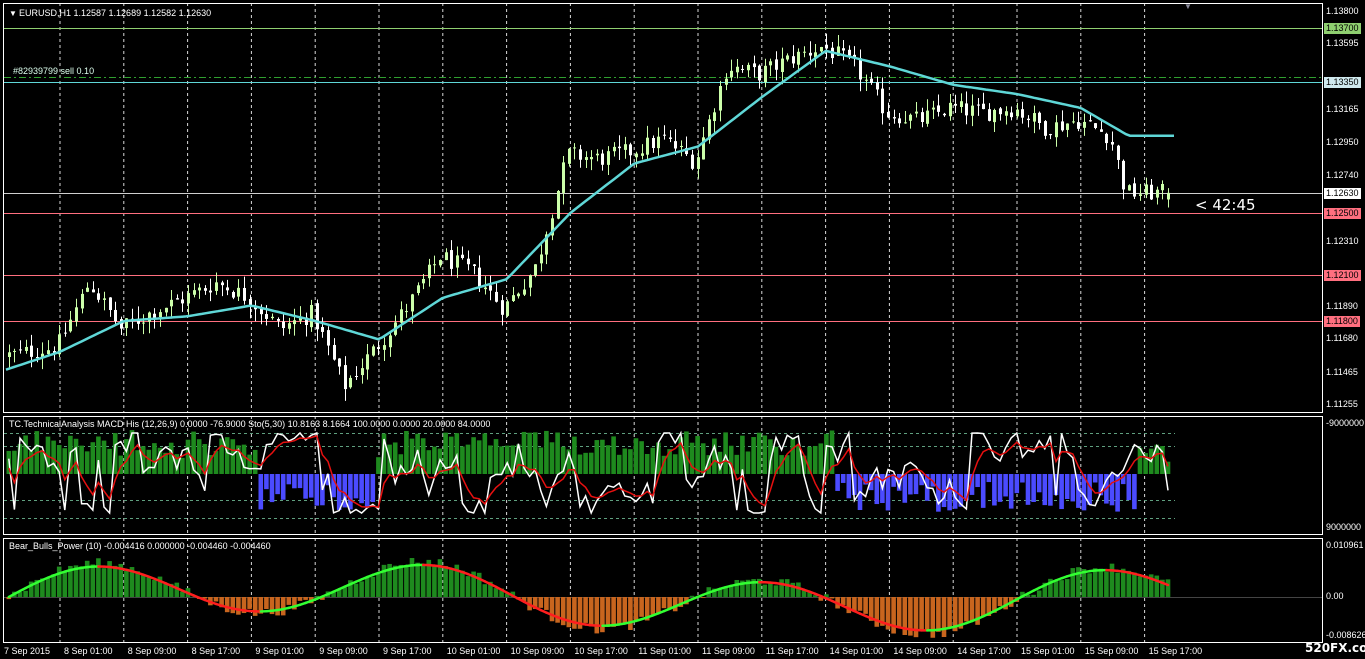 The height and width of the screenshot is (659, 1365). What do you see at coordinates (1342, 43) in the screenshot?
I see `price-tick-label: 1.13595` at bounding box center [1342, 43].